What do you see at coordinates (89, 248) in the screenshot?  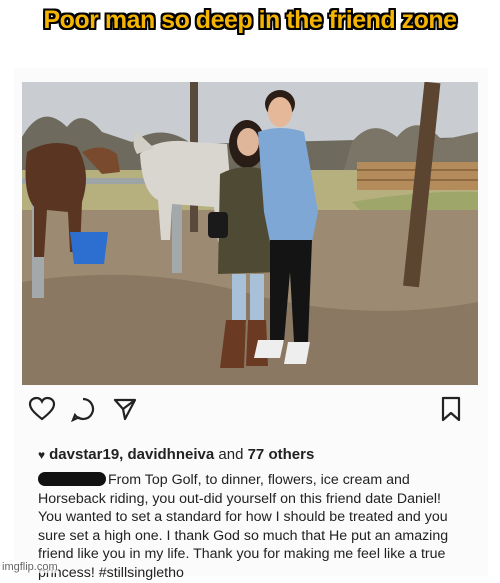 I see `blue-bucket` at bounding box center [89, 248].